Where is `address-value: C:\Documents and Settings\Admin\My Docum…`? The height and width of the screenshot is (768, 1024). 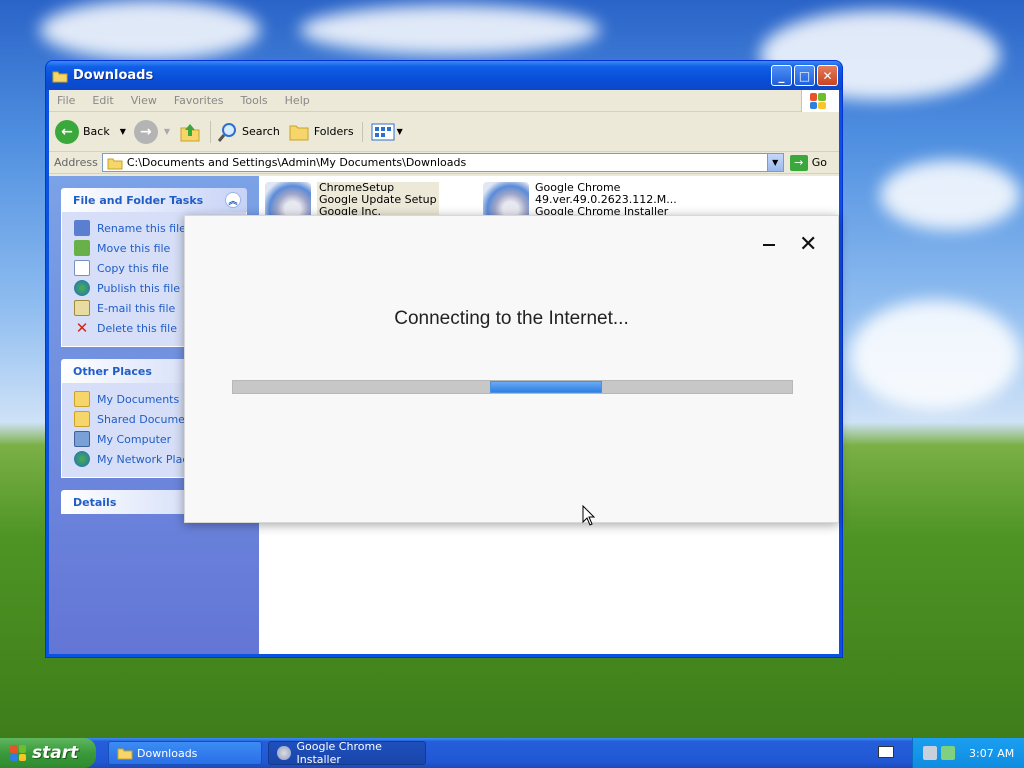
address-value: C:\Documents and Settings\Admin\My Docum… is located at coordinates (296, 162).